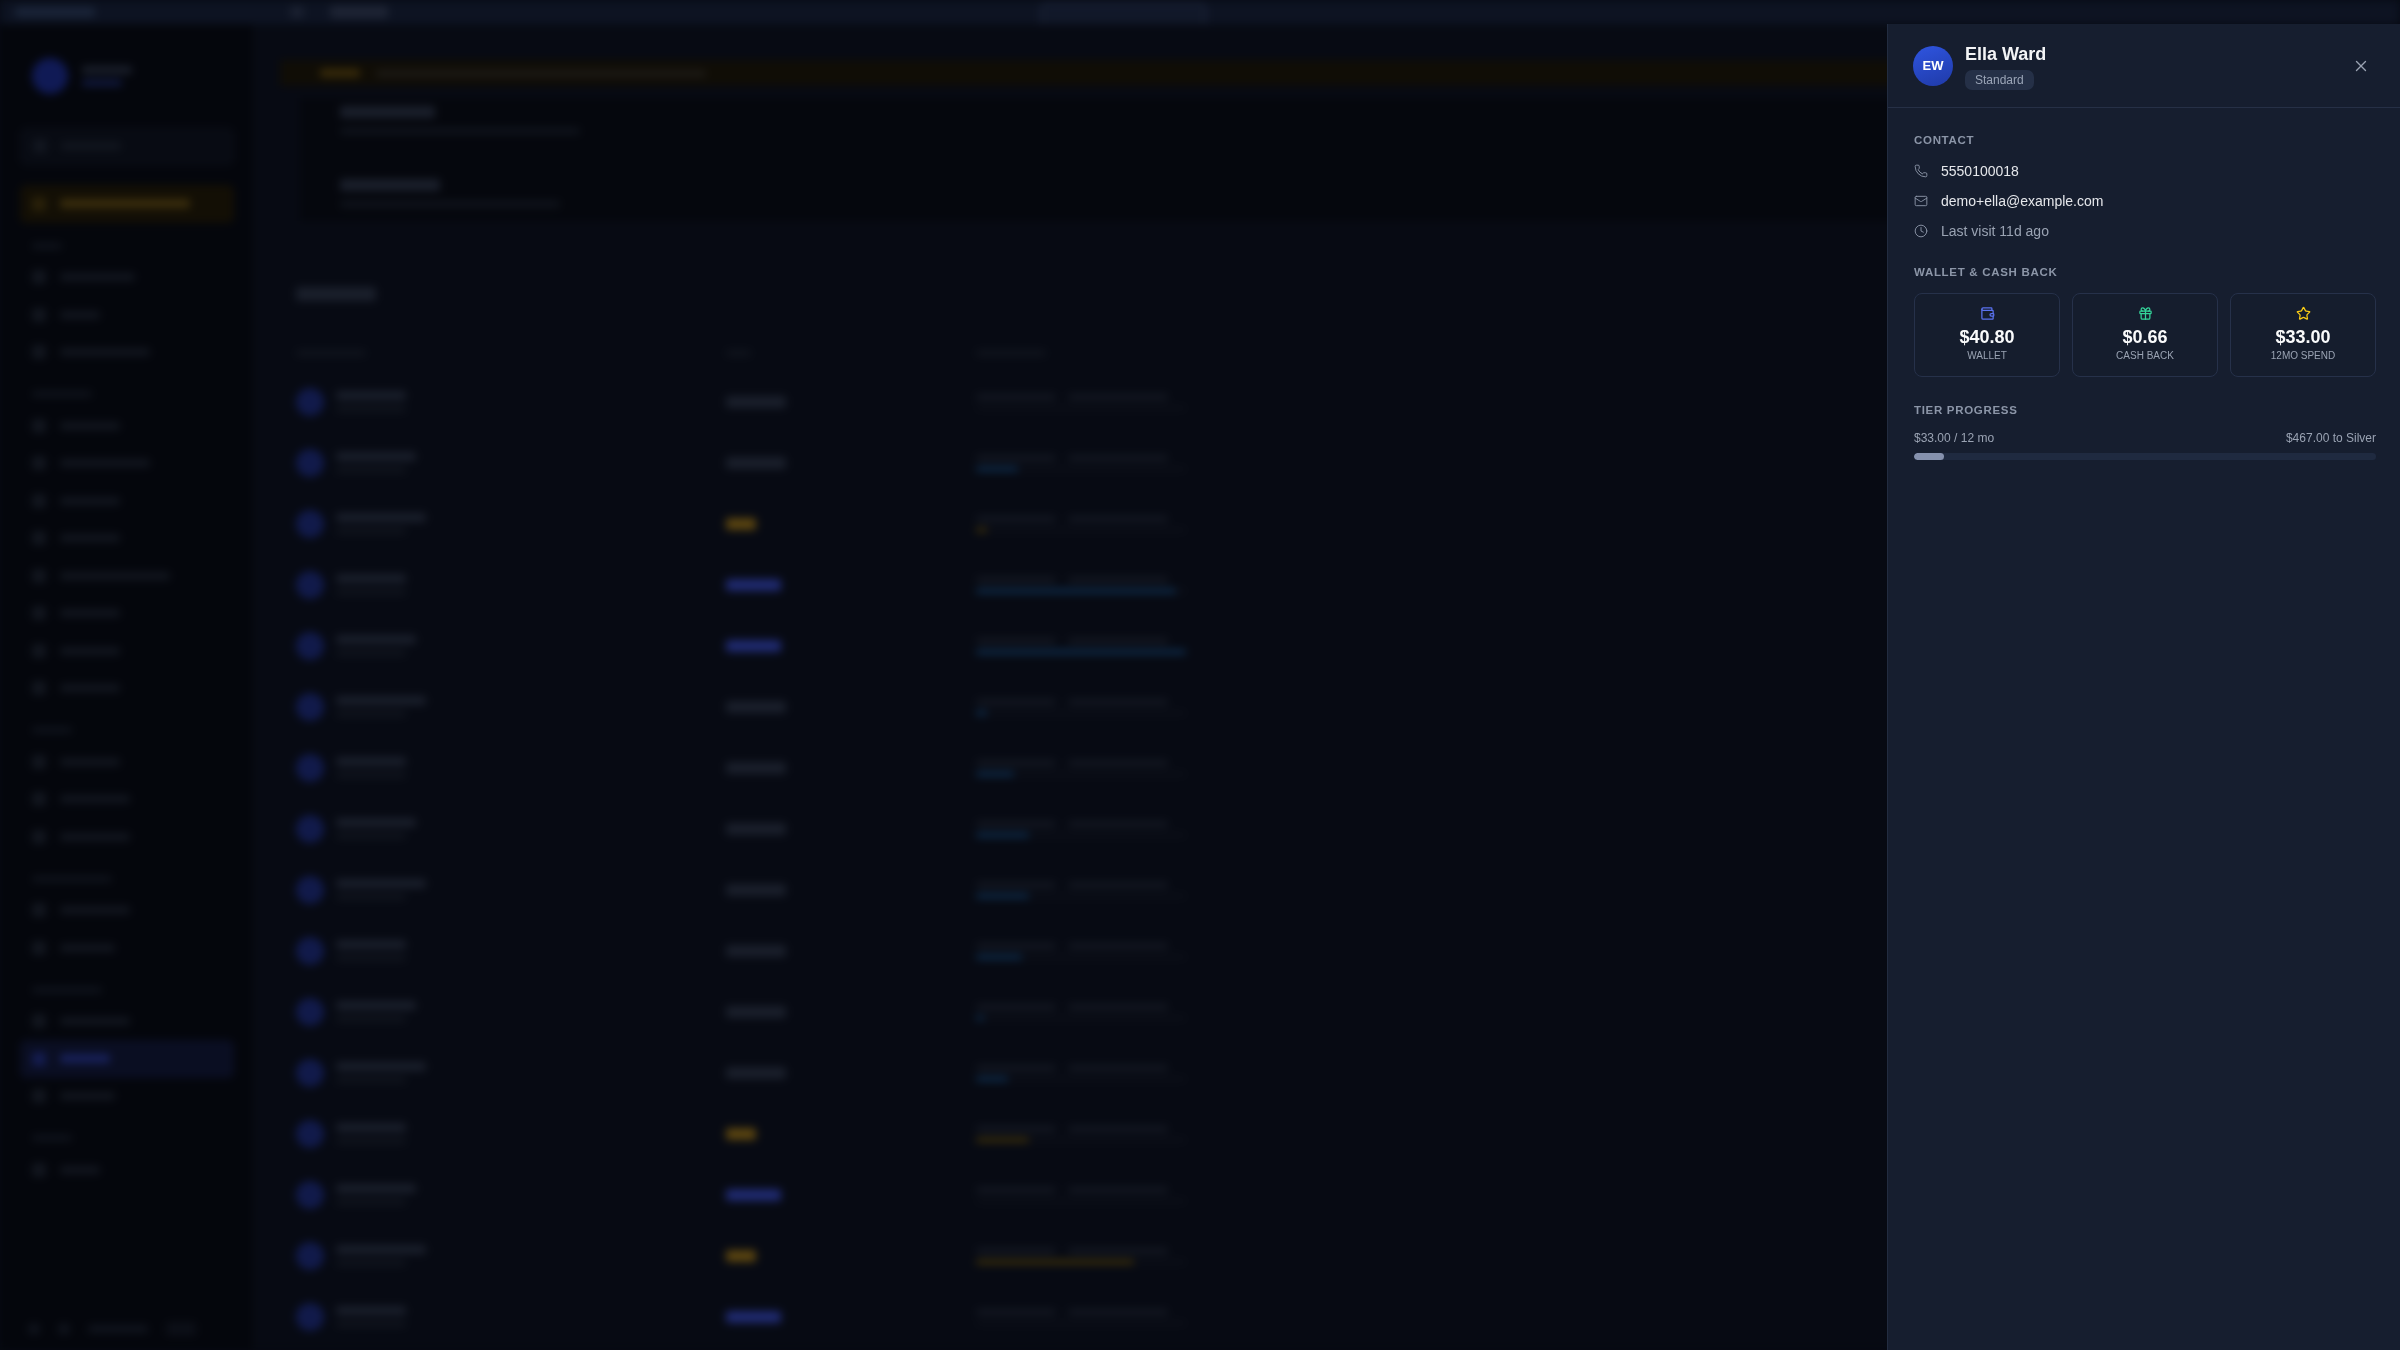 Image resolution: width=2400 pixels, height=1350 pixels. I want to click on section-heading: CONTACT, so click(1945, 140).